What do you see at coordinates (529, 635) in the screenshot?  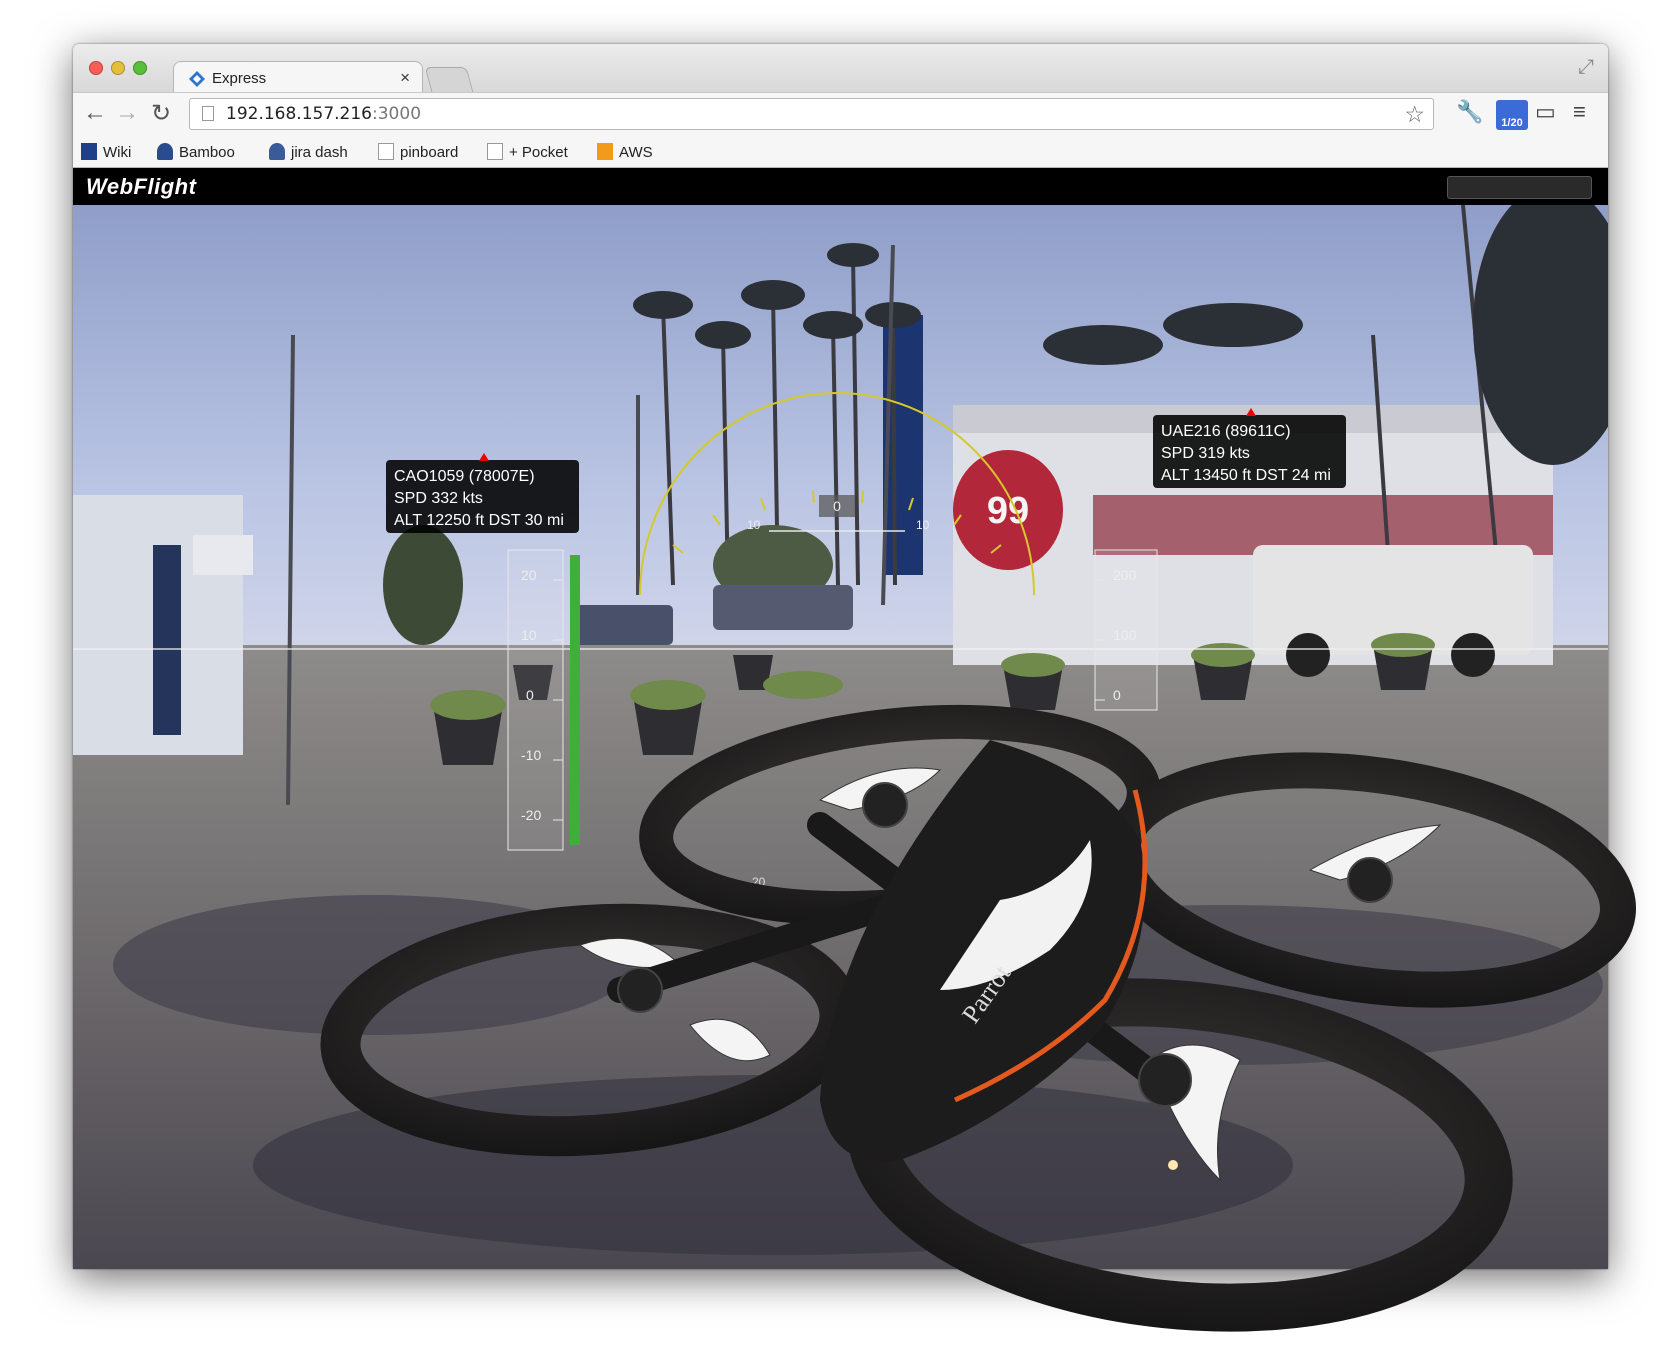 I see `pitch-label: 10` at bounding box center [529, 635].